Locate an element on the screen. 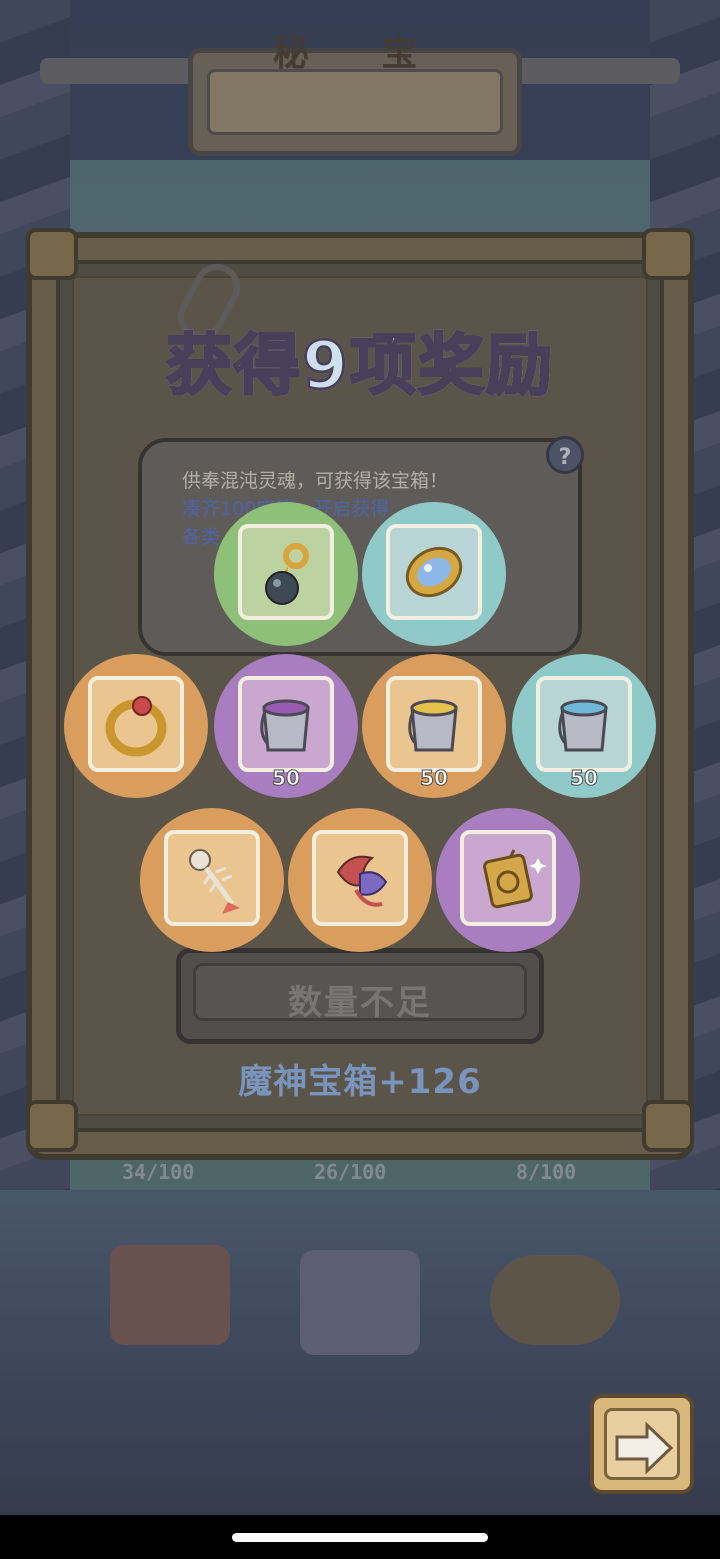 The height and width of the screenshot is (1559, 720). next-arrow-button is located at coordinates (642, 1444).